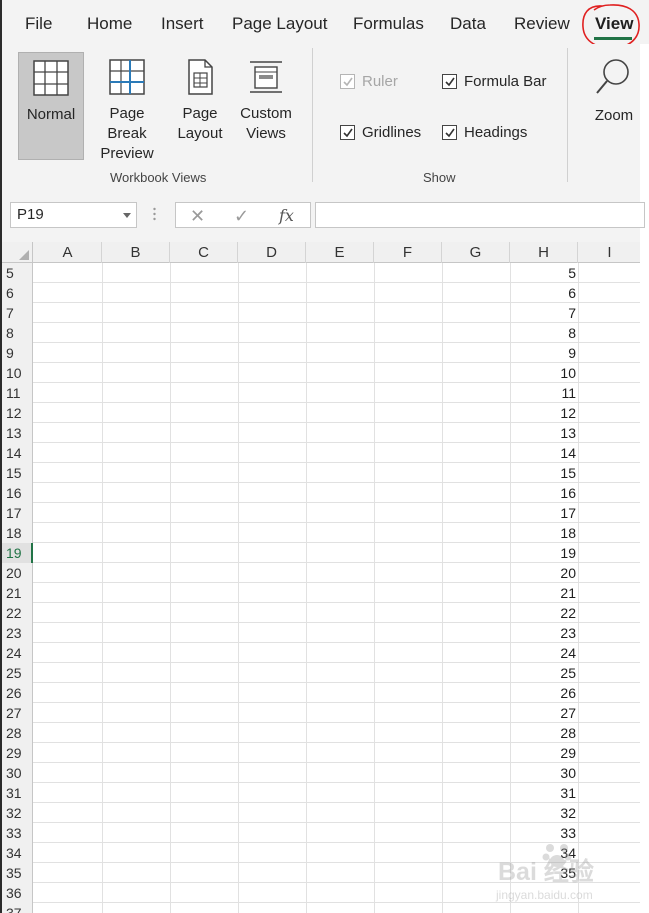 The image size is (649, 913). I want to click on row-header: 28, so click(17, 733).